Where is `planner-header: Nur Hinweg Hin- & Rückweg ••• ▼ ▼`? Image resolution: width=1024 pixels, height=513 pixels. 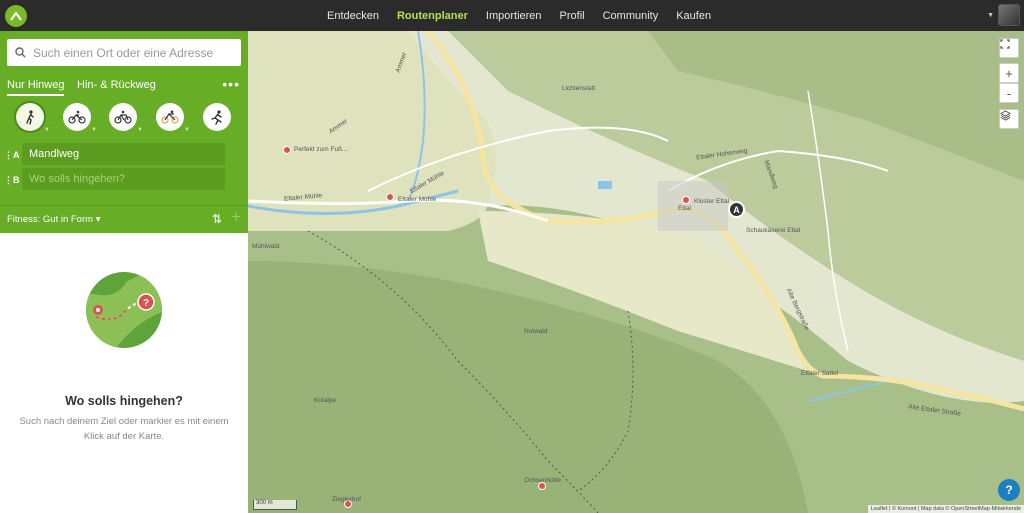
planner-header: Nur Hinweg Hin- & Rückweg ••• ▼ ▼ is located at coordinates (124, 132).